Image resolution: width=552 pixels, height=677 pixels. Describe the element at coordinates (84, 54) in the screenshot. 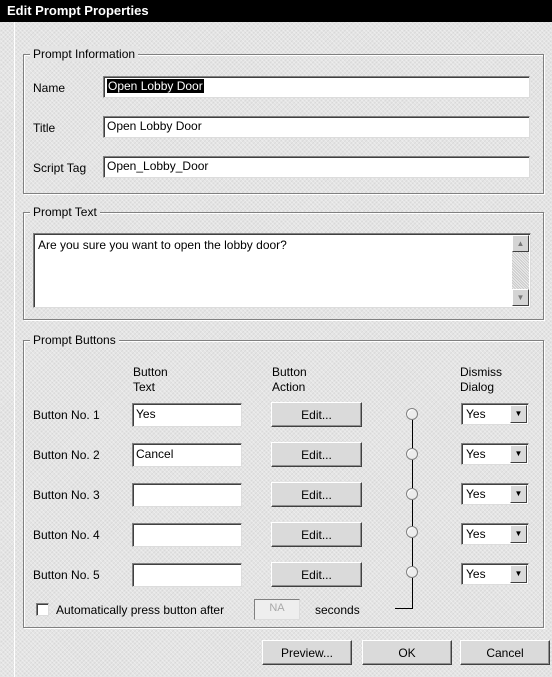

I see `prompt-information-legend: Prompt Information` at that location.